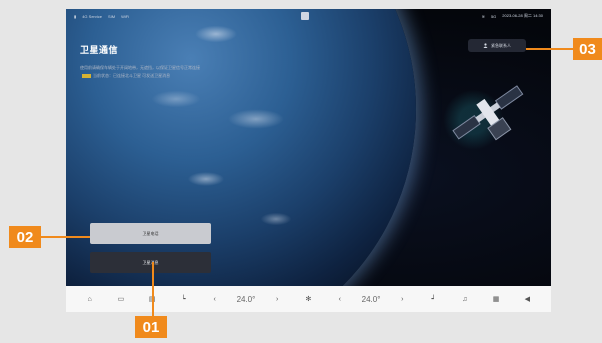 The image size is (602, 343). Describe the element at coordinates (151, 327) in the screenshot. I see `callout-badge-01: 01` at that location.